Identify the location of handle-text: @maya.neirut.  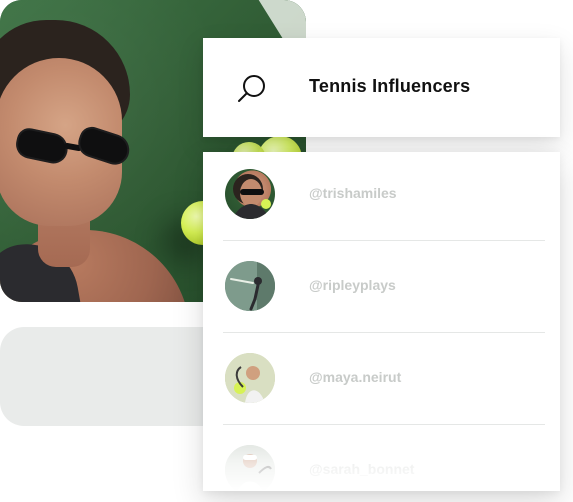
(355, 377).